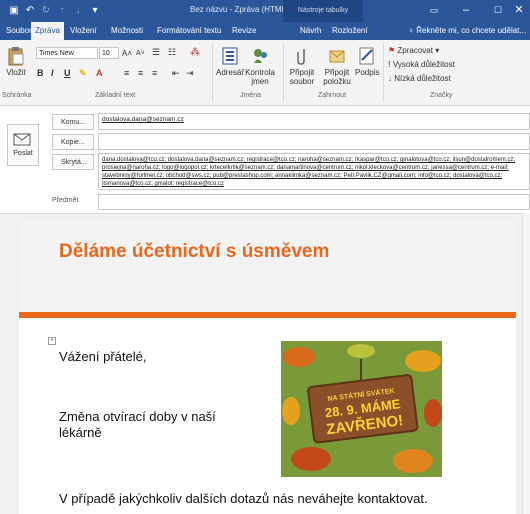 The height and width of the screenshot is (514, 530). What do you see at coordinates (301, 57) in the screenshot?
I see `paperclip-icon` at bounding box center [301, 57].